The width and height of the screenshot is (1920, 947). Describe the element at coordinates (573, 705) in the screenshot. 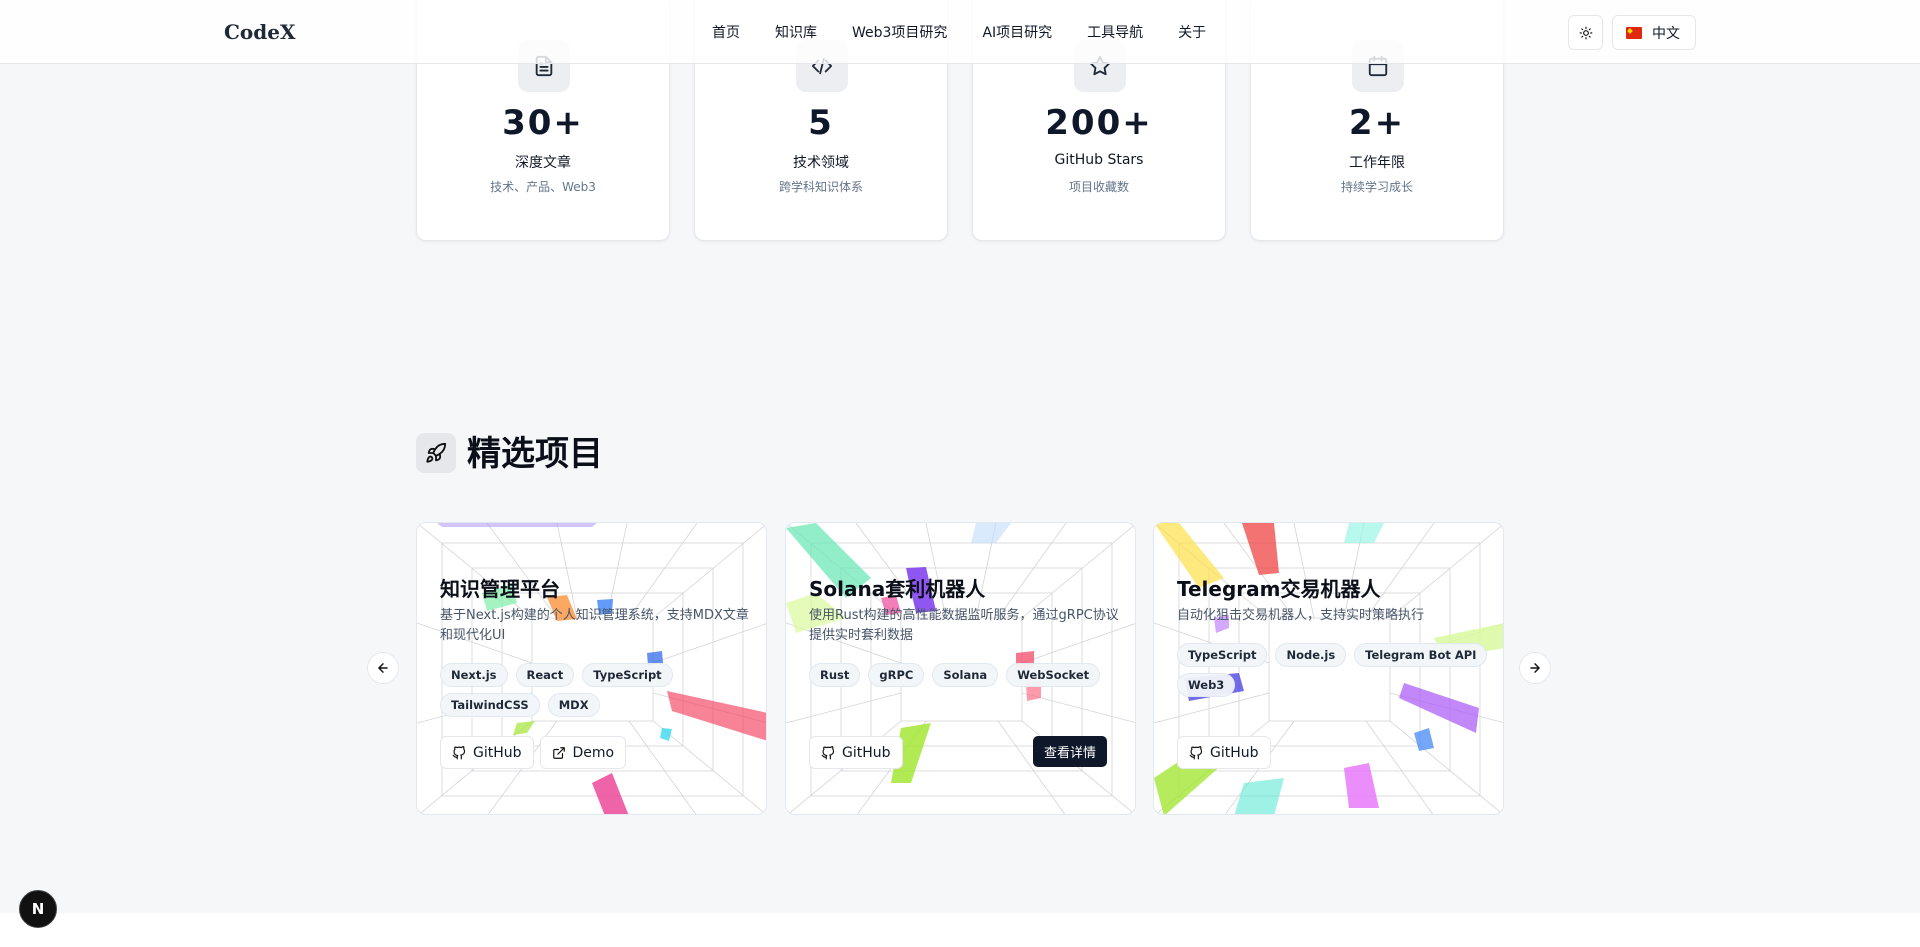

I see `tag: MDX` at that location.